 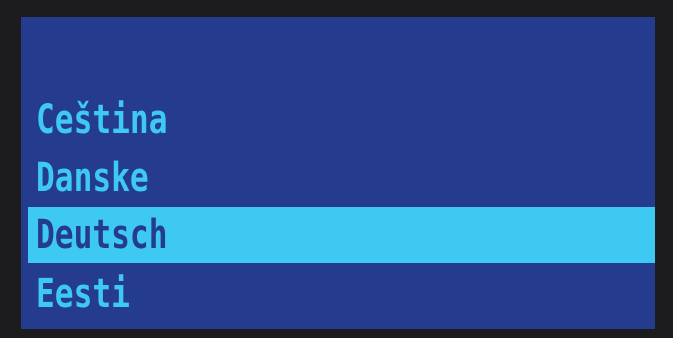 I want to click on language-option-label: Deutsch, so click(x=102, y=235).